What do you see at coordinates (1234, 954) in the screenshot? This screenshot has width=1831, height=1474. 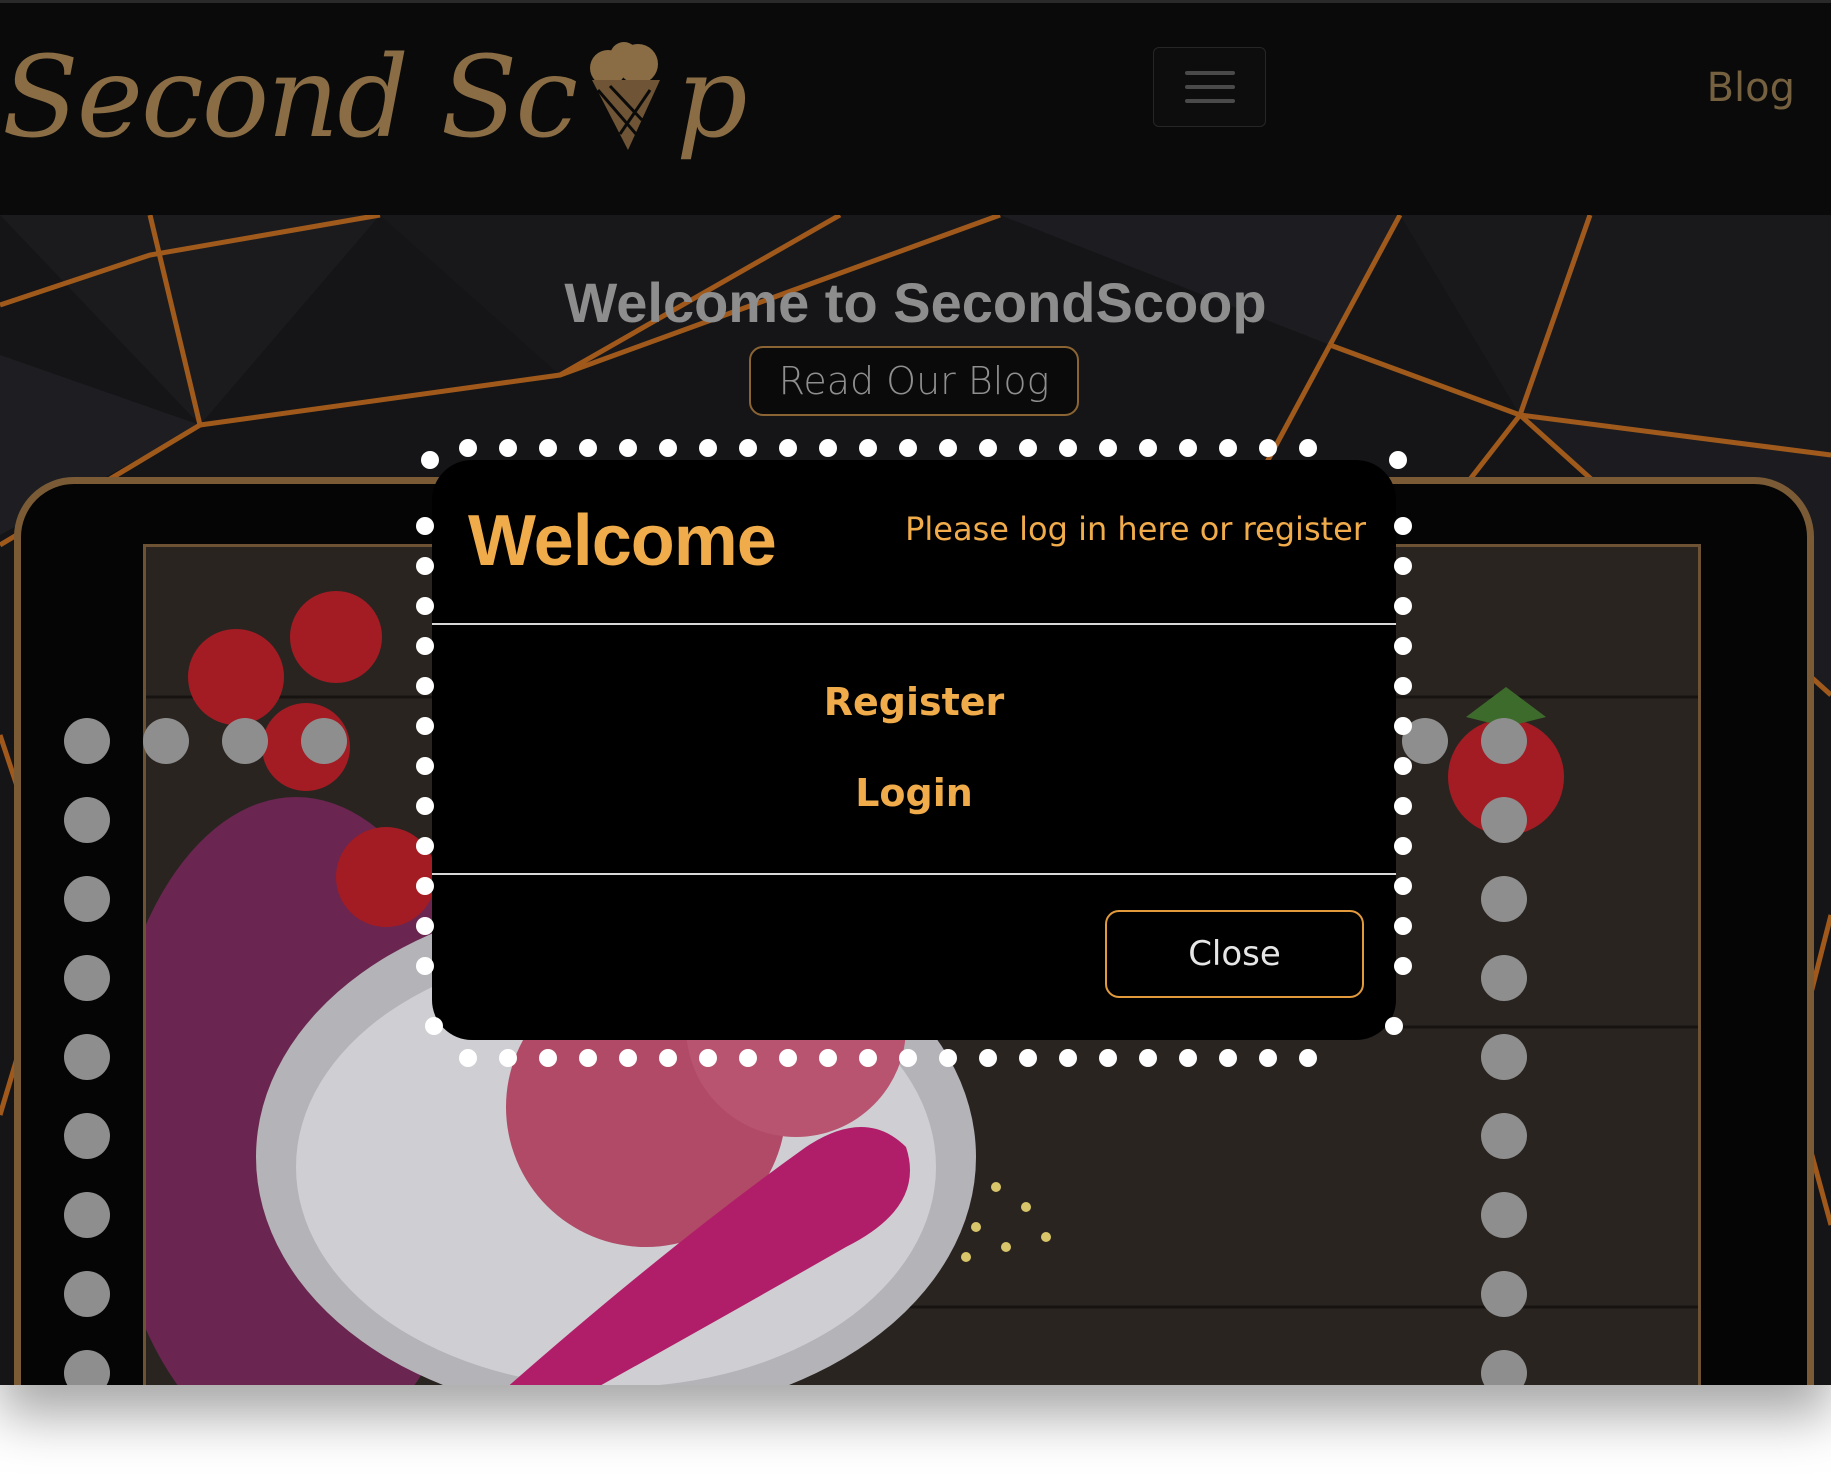 I see `close-button: Close` at bounding box center [1234, 954].